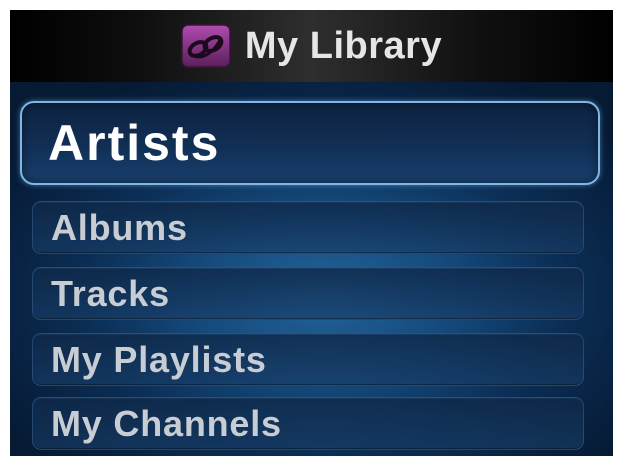 This screenshot has width=623, height=466. What do you see at coordinates (119, 227) in the screenshot?
I see `menu-item-label: Albums` at bounding box center [119, 227].